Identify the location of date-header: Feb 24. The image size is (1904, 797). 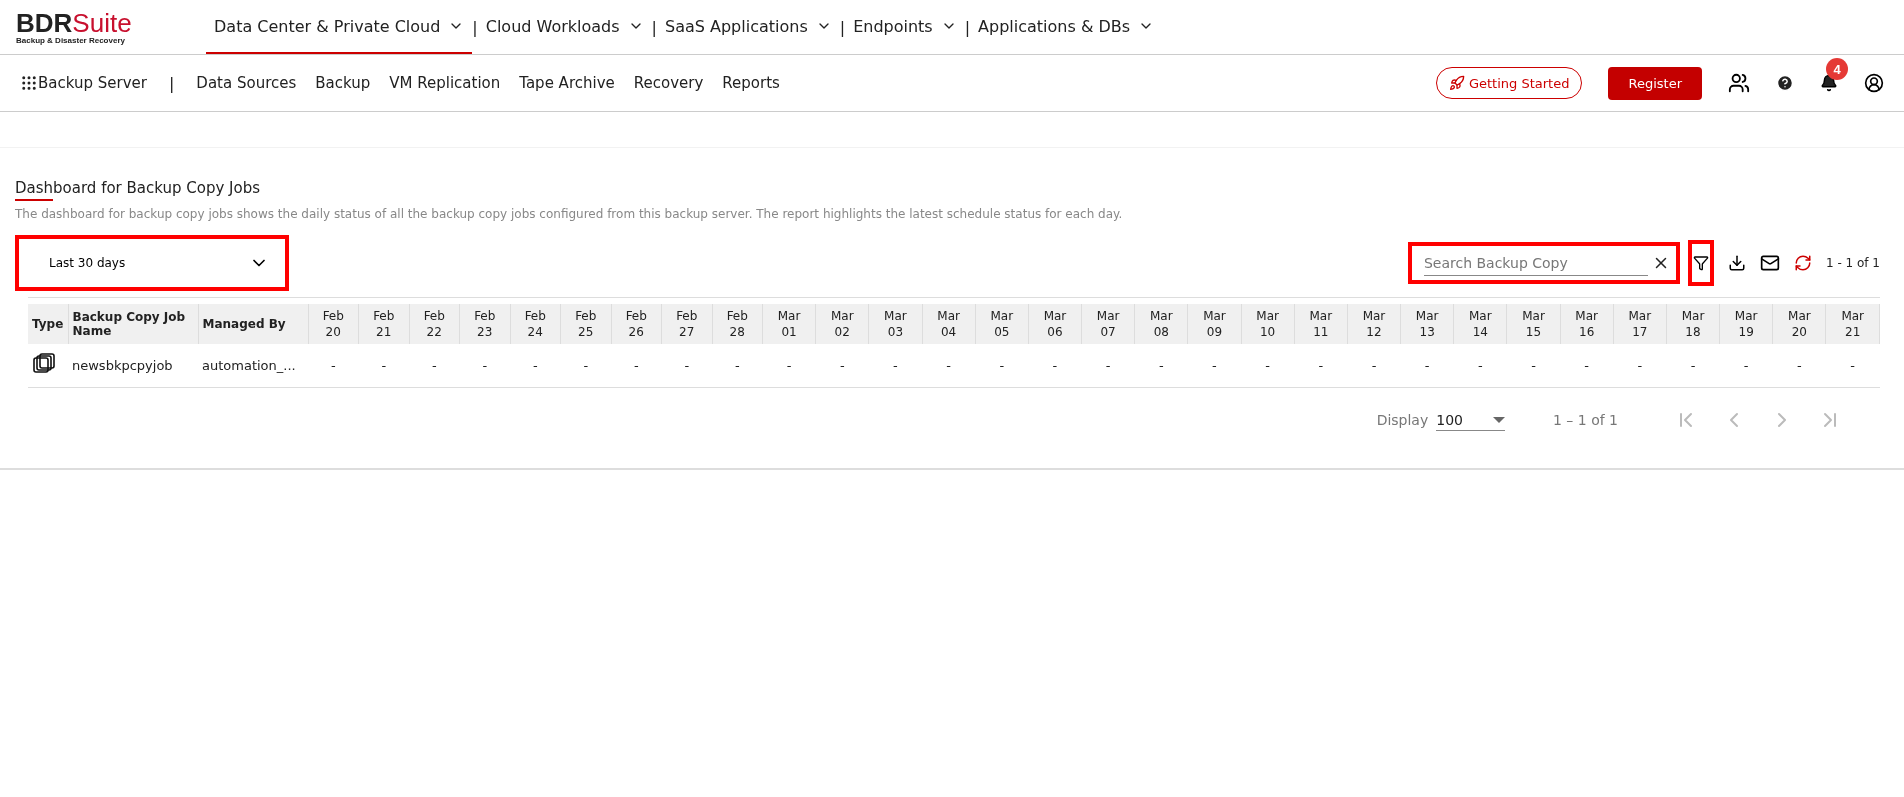
(535, 324).